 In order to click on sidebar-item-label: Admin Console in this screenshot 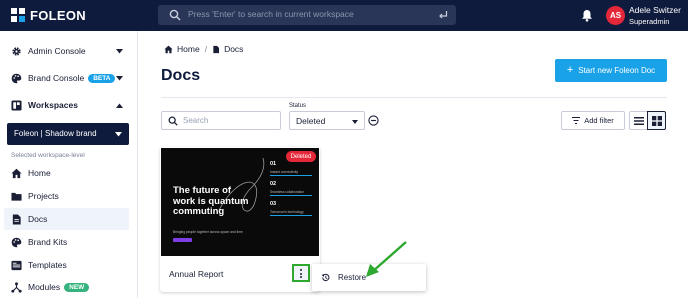, I will do `click(57, 51)`.